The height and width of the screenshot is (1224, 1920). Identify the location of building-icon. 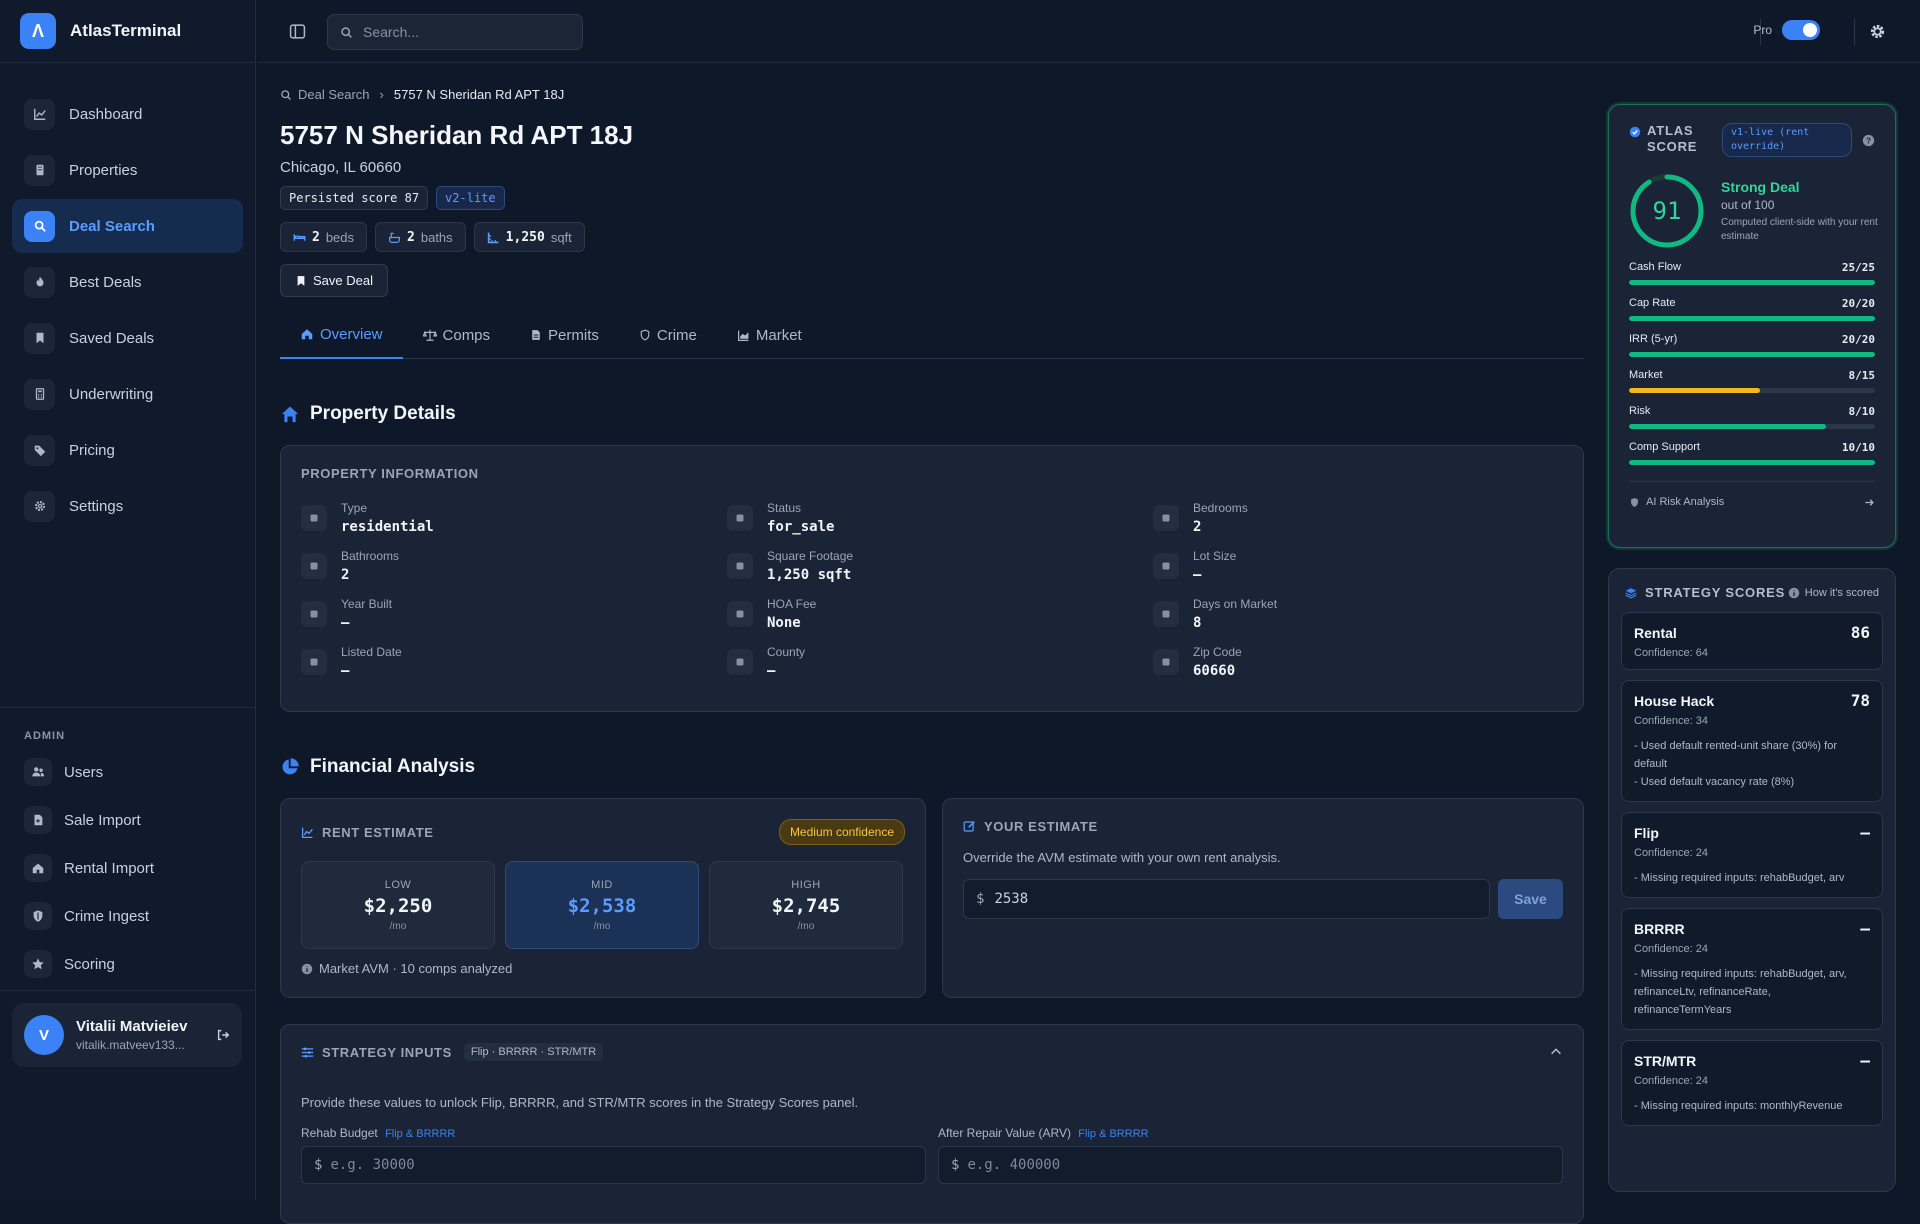
(314, 518).